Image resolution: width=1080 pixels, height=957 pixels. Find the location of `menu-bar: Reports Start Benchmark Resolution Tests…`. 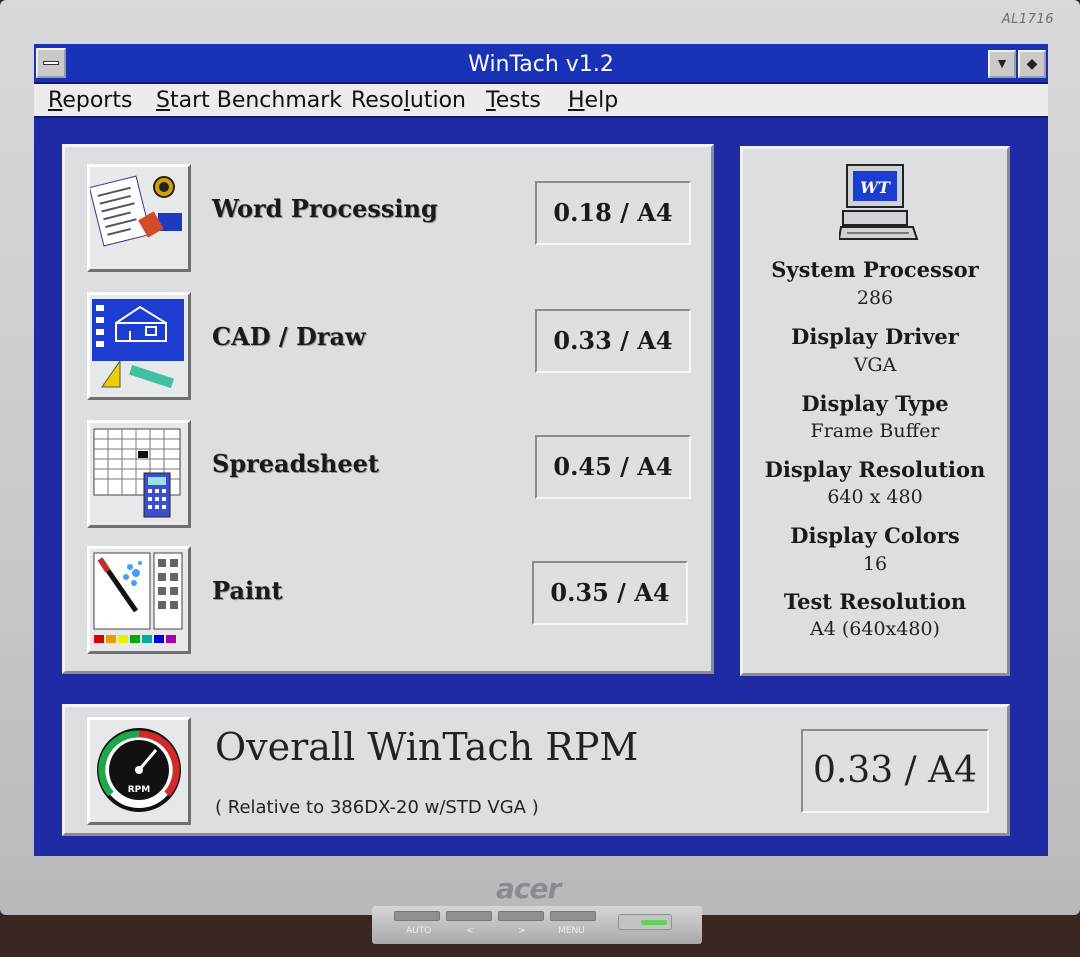

menu-bar: Reports Start Benchmark Resolution Tests… is located at coordinates (541, 101).